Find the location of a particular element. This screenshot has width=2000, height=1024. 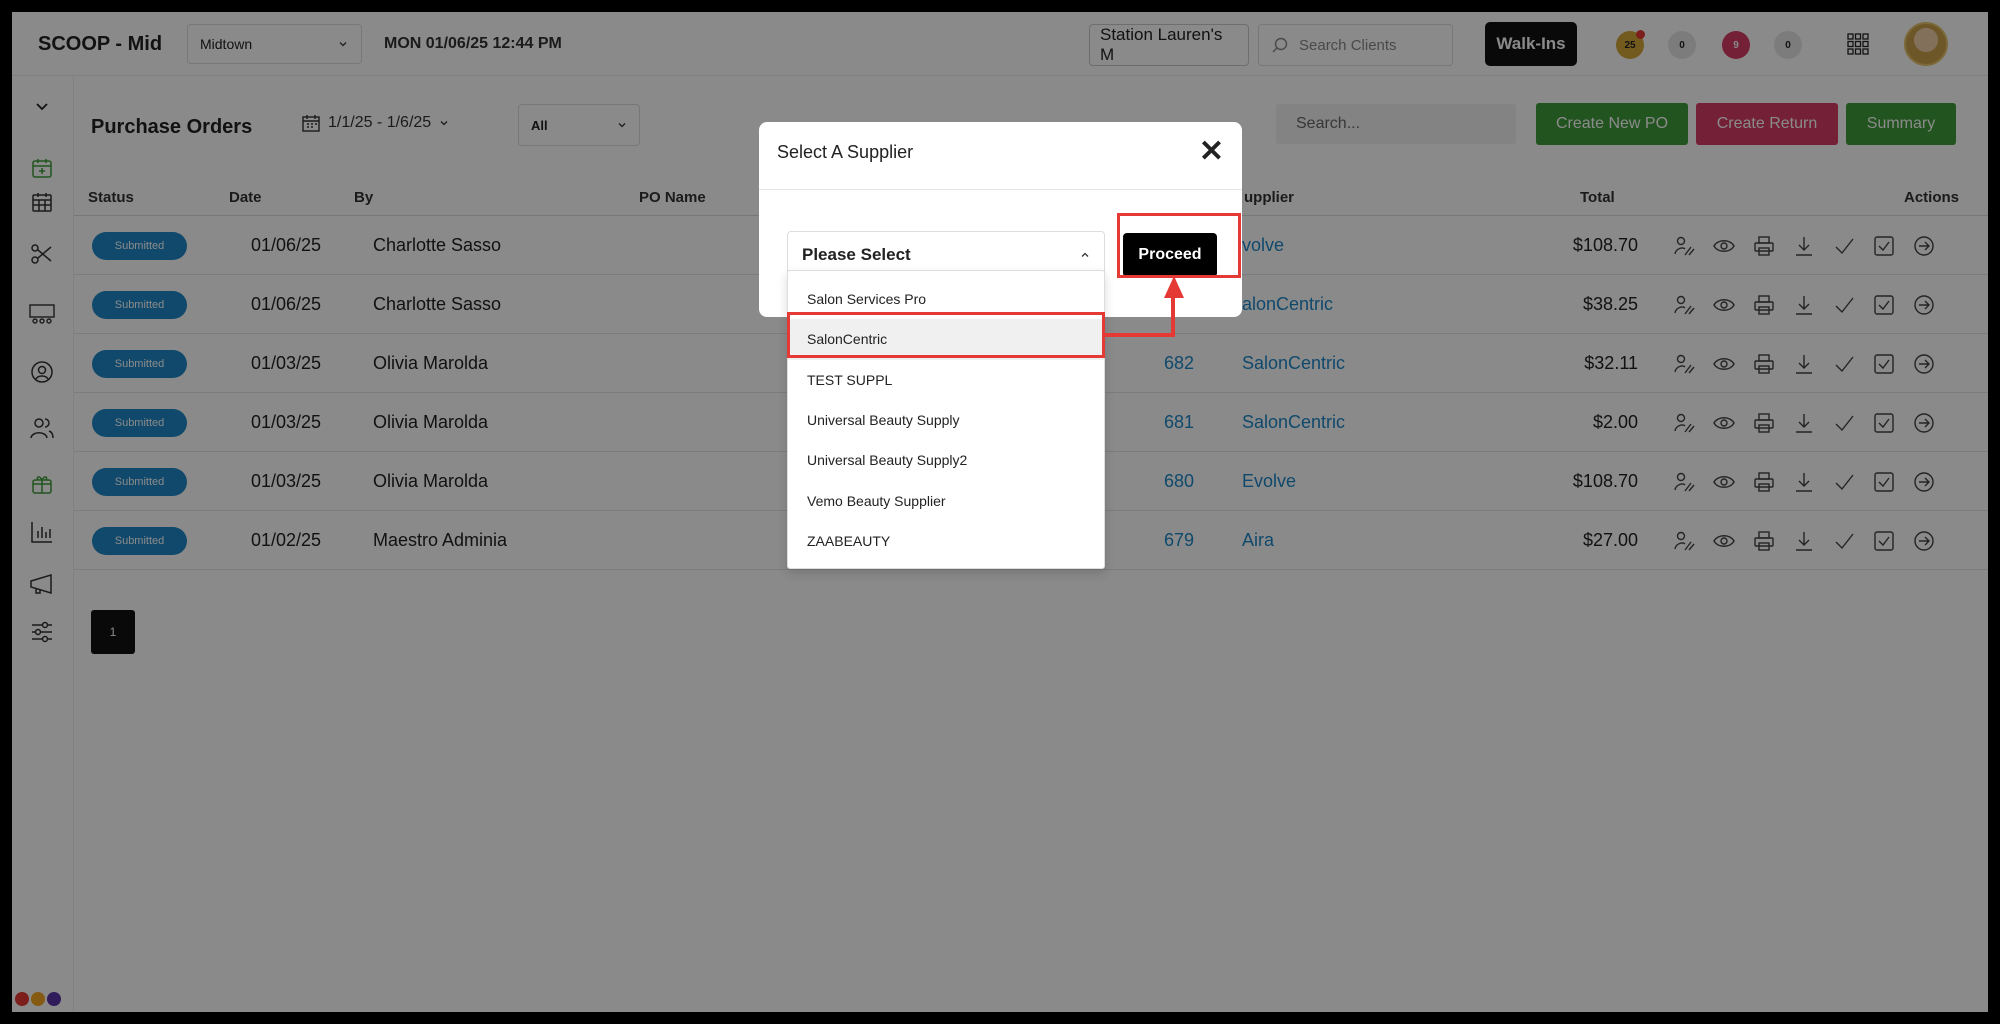

close-icon: ✕ is located at coordinates (1211, 151).